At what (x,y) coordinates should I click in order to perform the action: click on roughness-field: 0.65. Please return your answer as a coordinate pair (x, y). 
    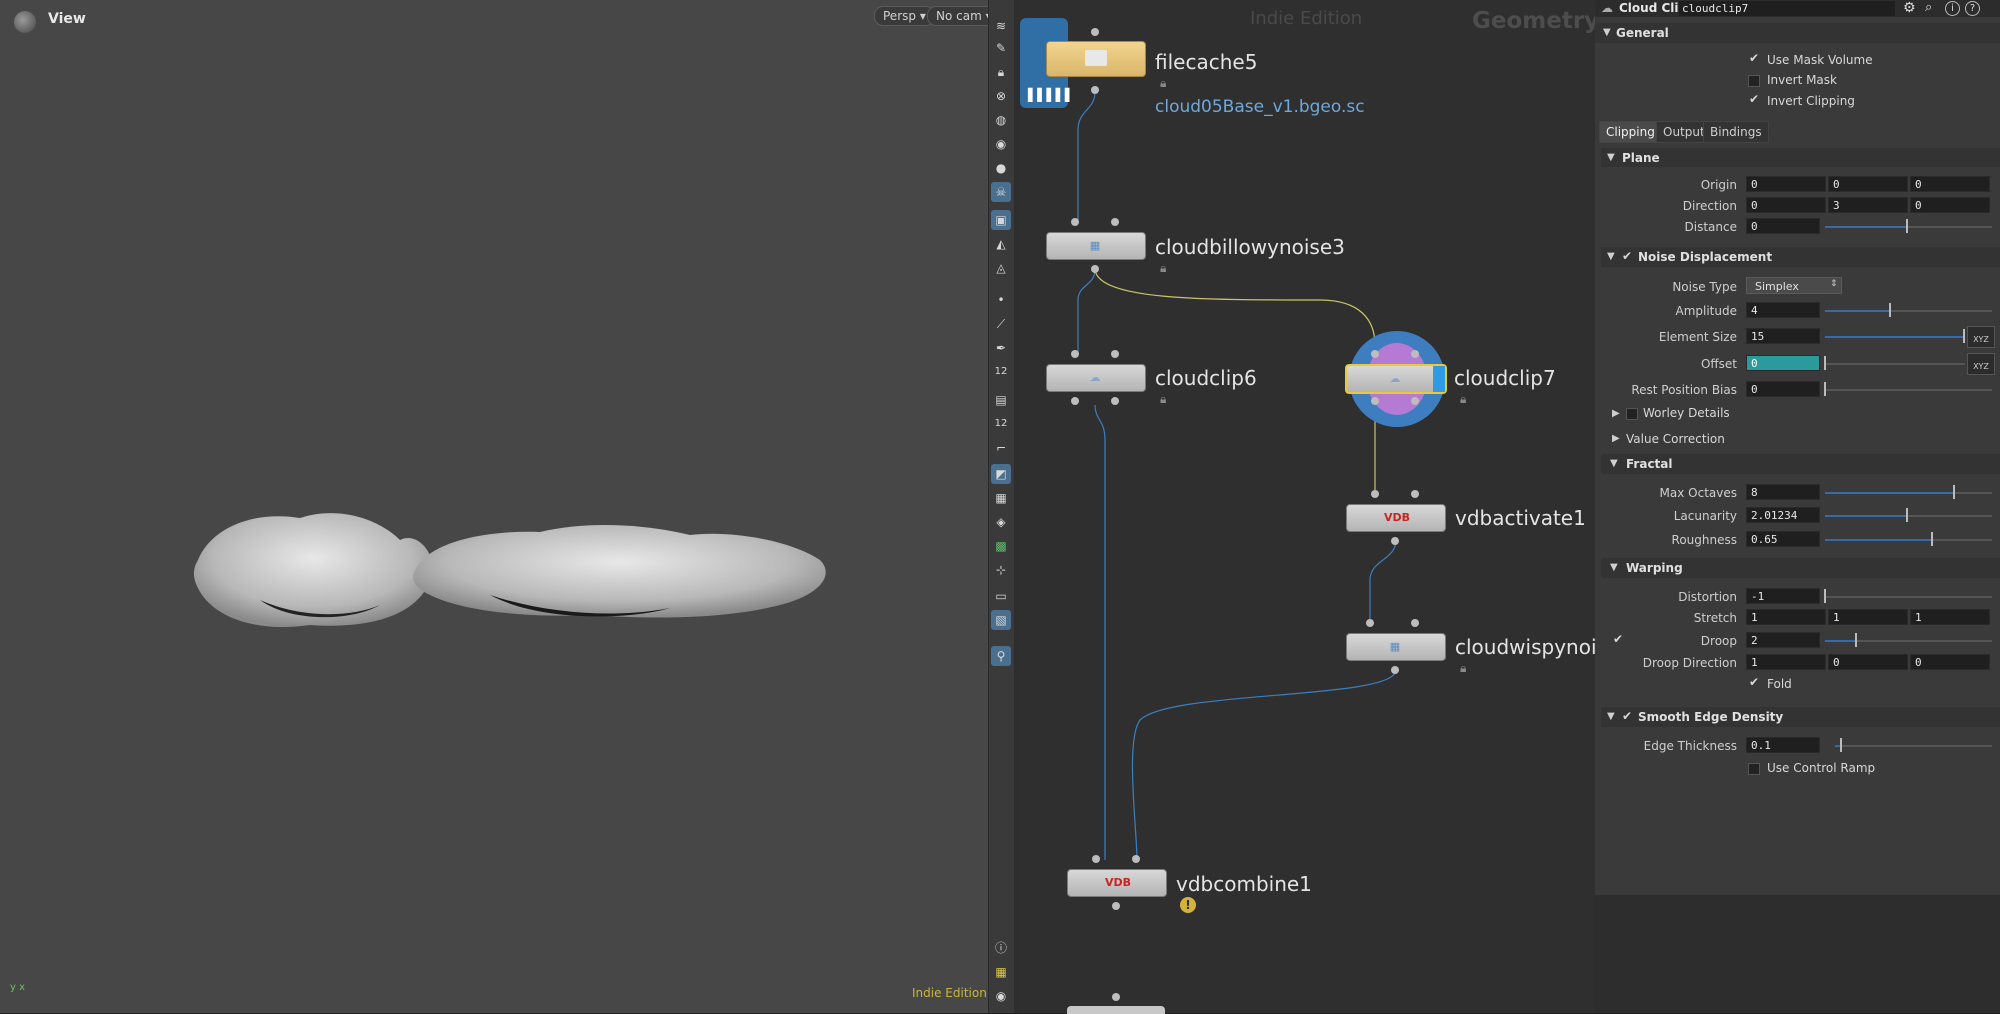
    Looking at the image, I should click on (1783, 539).